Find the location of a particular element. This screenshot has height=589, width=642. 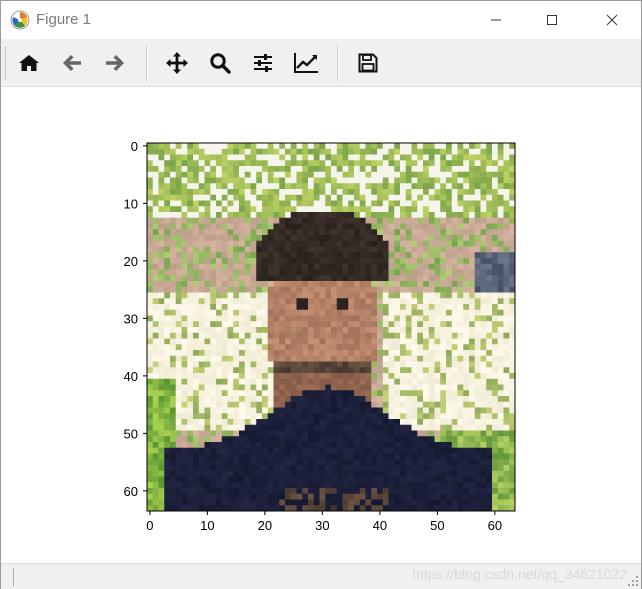

y-axis: 0 10 20 30 40 50 60 is located at coordinates (135, 319).